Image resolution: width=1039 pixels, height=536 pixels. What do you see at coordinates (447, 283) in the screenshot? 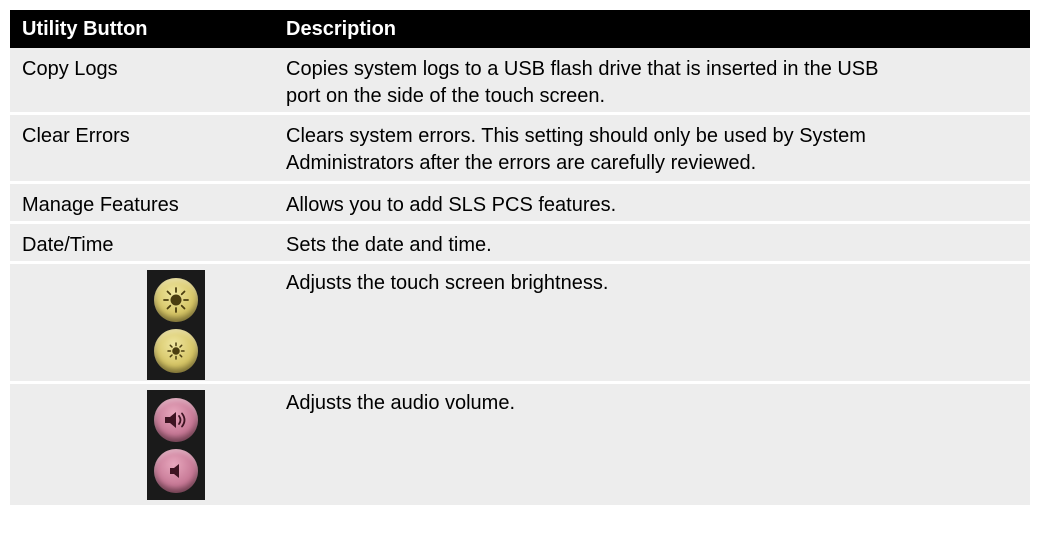
I see `description-brightness: Adjusts the touch screen brightness.` at bounding box center [447, 283].